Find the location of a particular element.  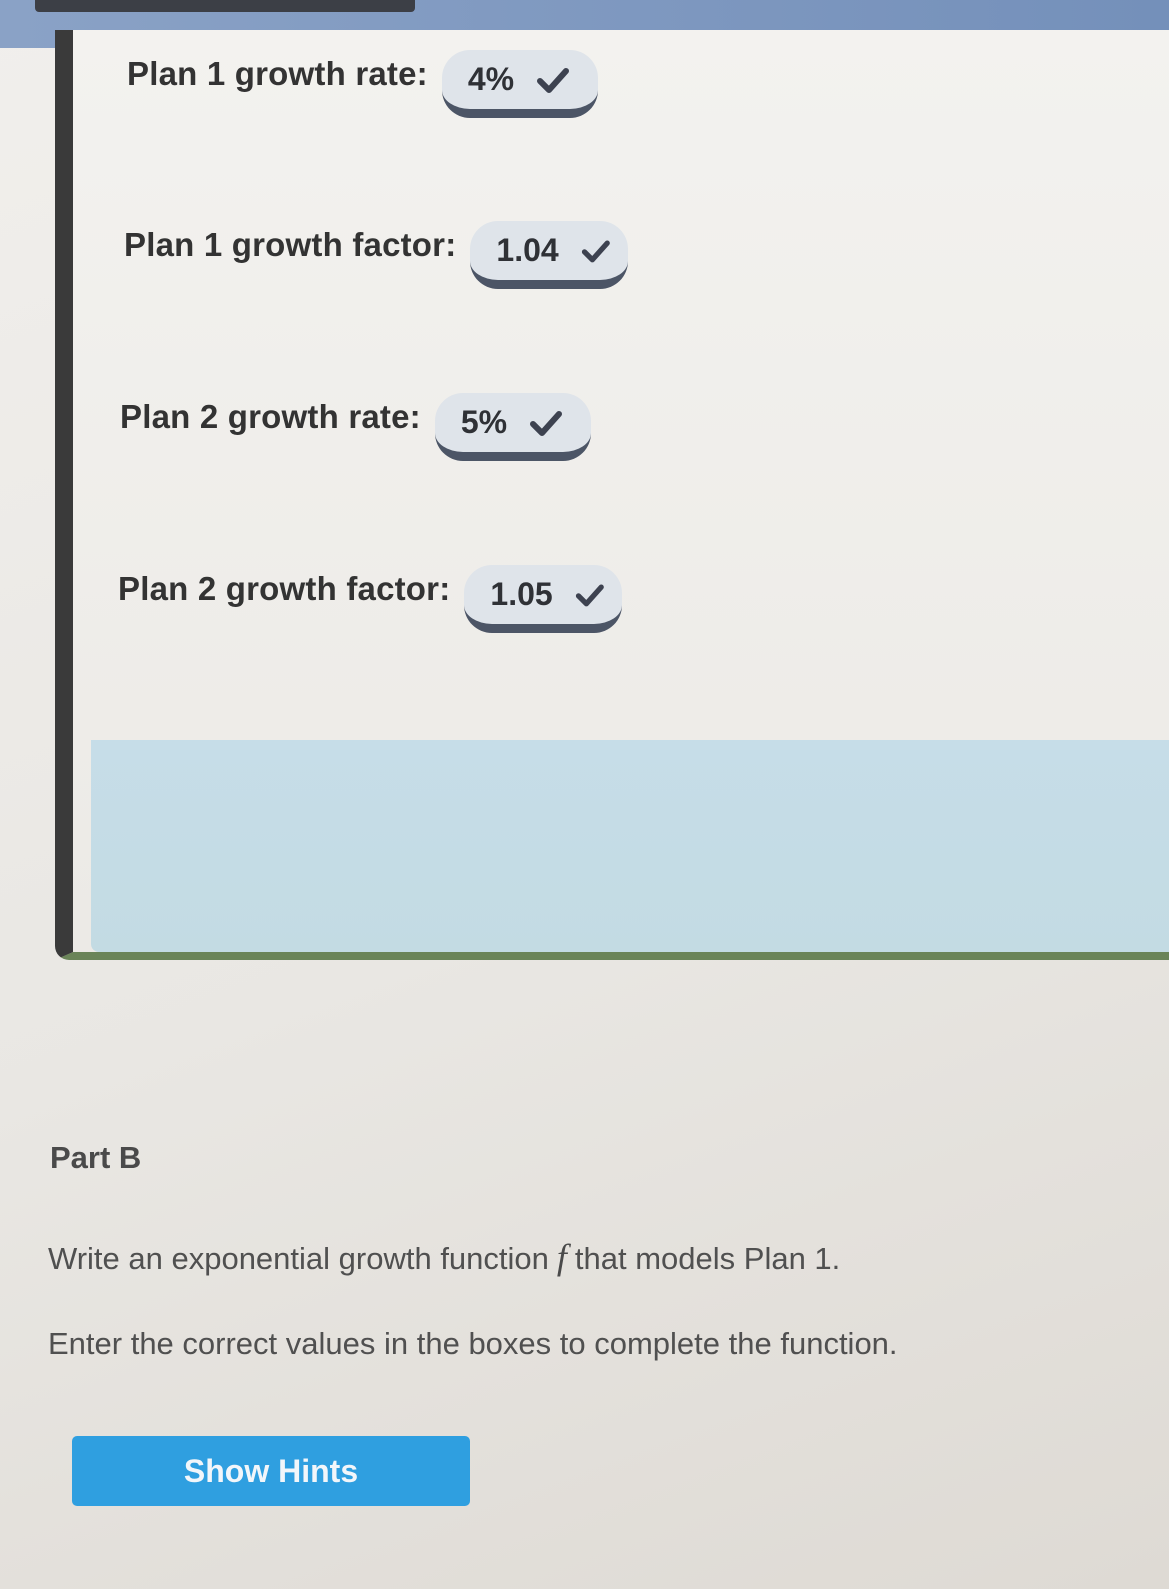

plan-2-growth-factor-row: Plan 2 growth factor: 1.05 is located at coordinates (370, 594).